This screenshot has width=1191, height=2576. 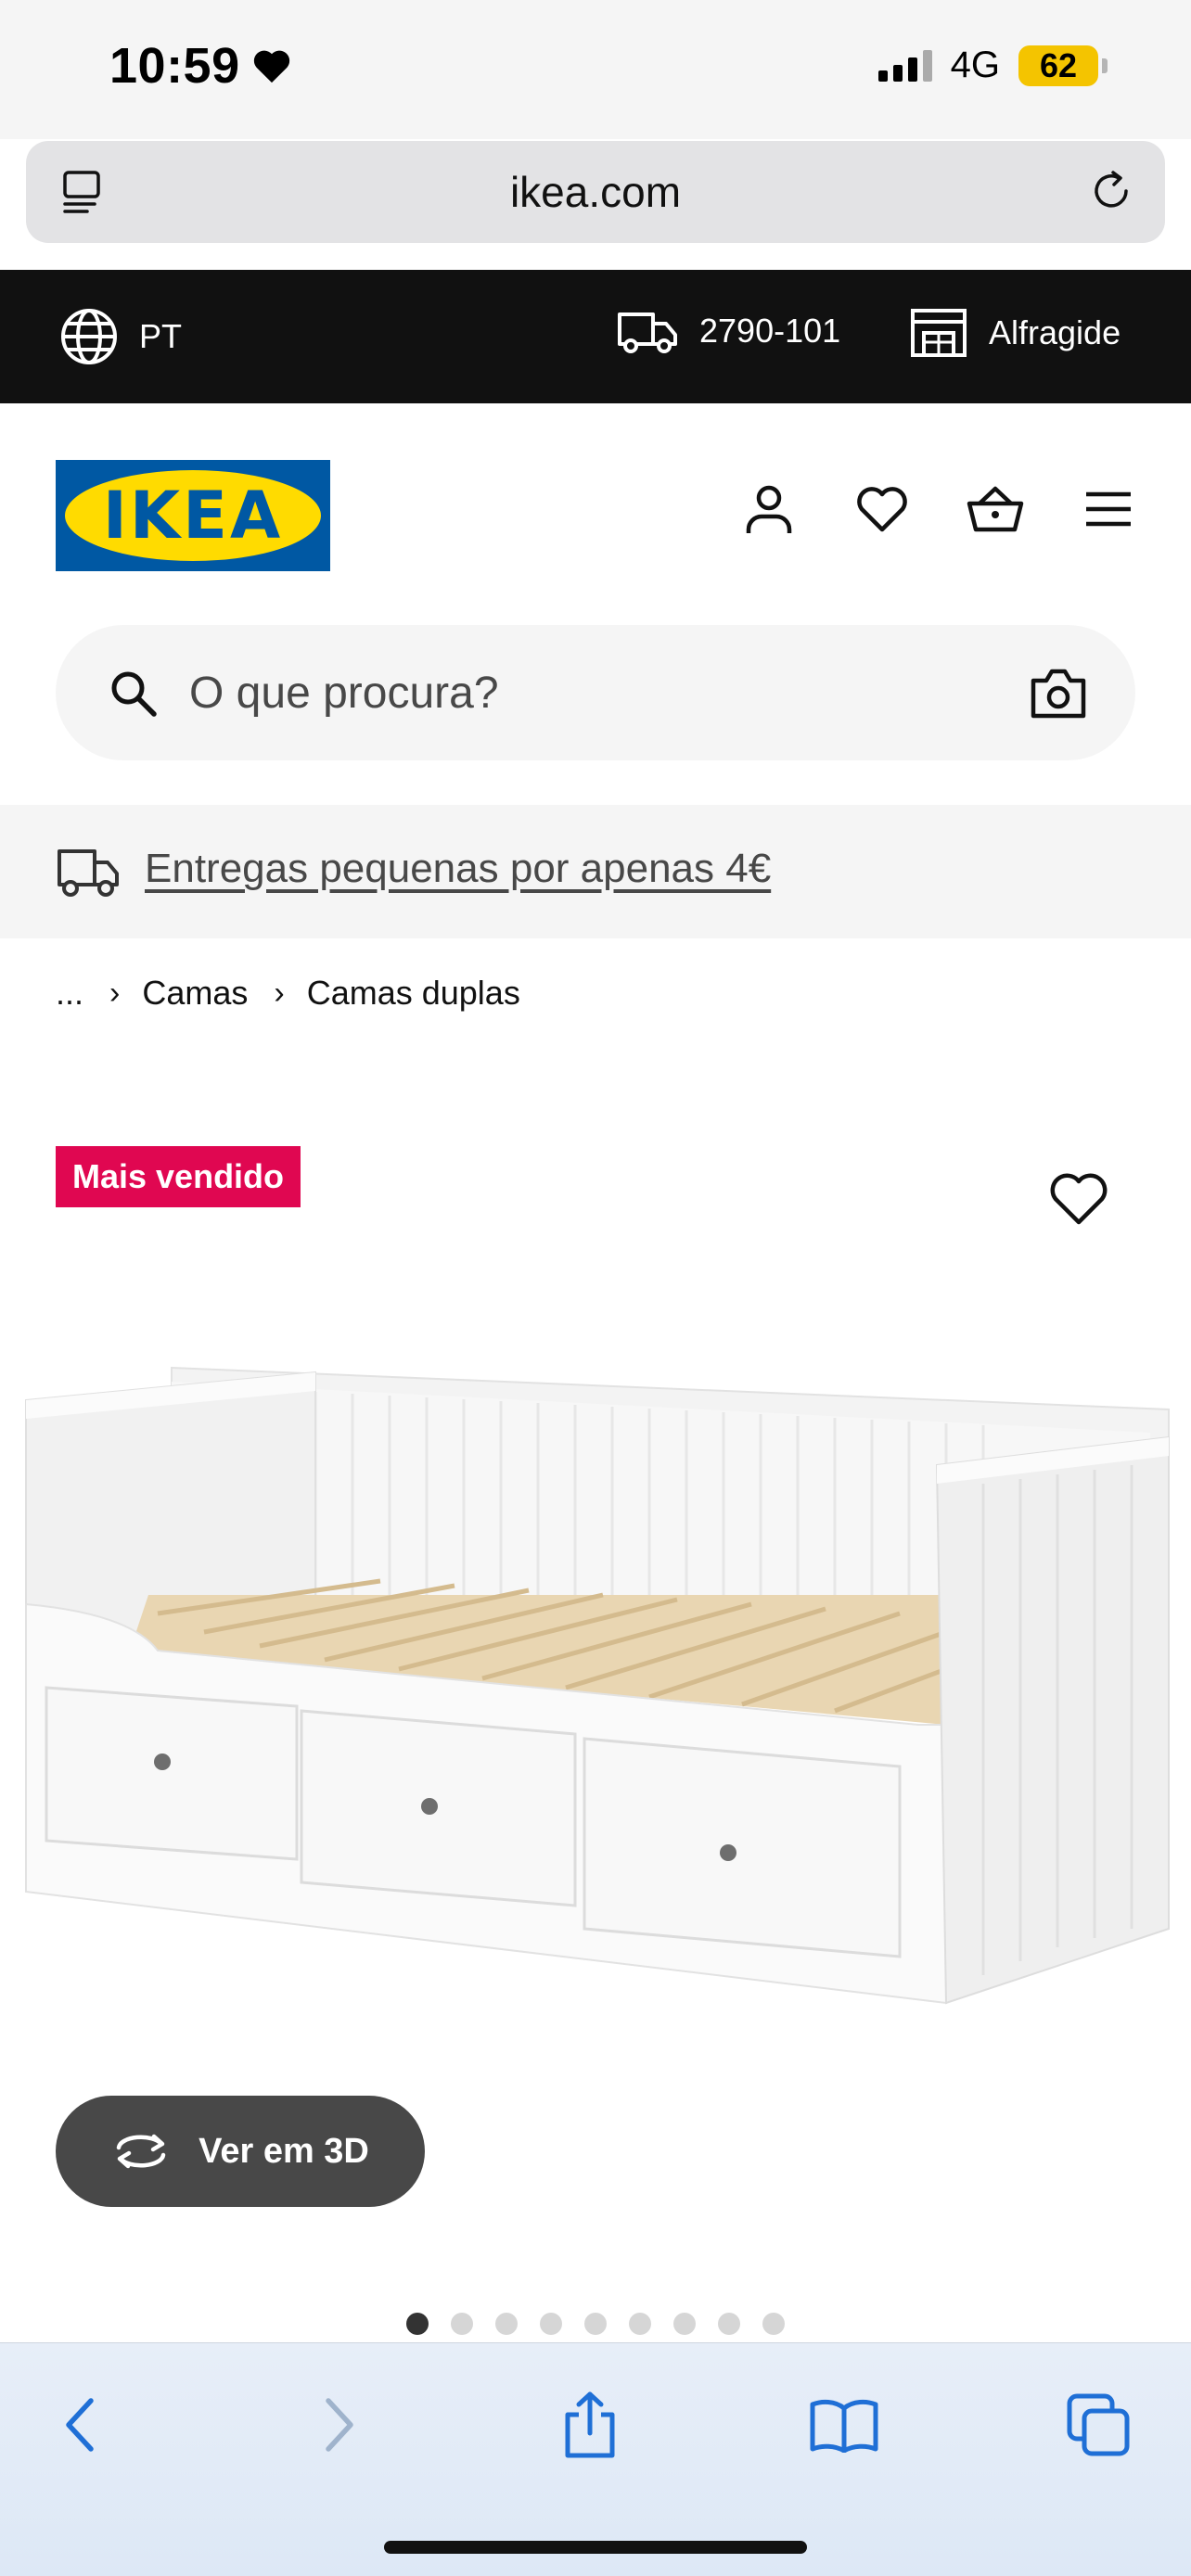 I want to click on signal-icon, so click(x=905, y=66).